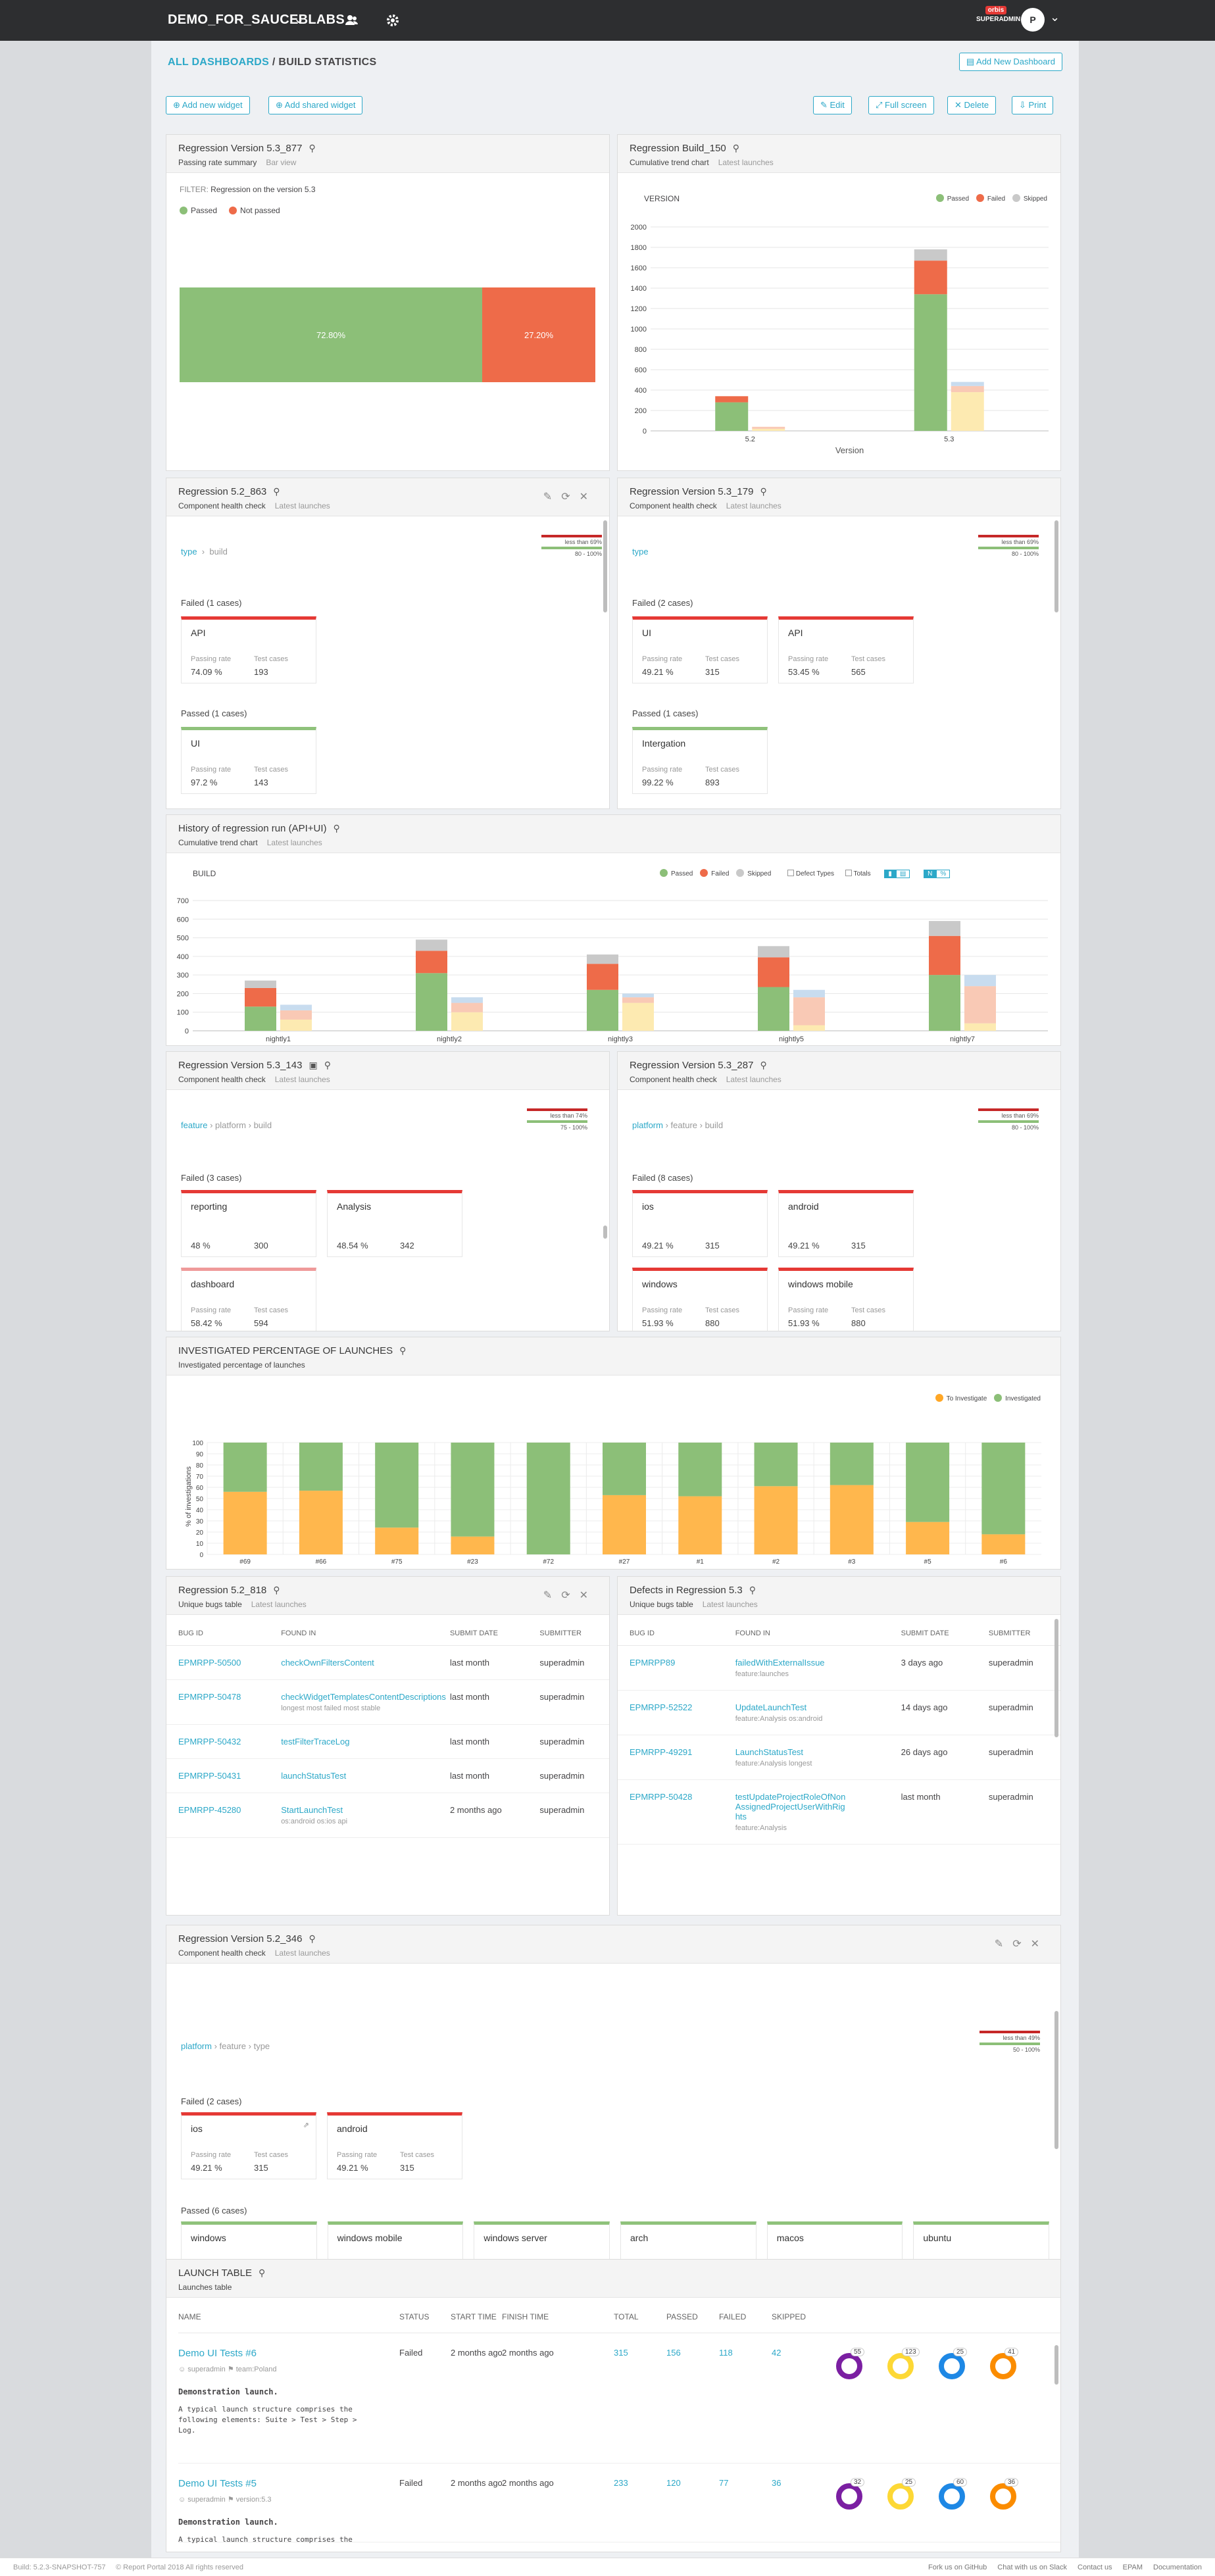  I want to click on comment-icon: ▣, so click(313, 1065).